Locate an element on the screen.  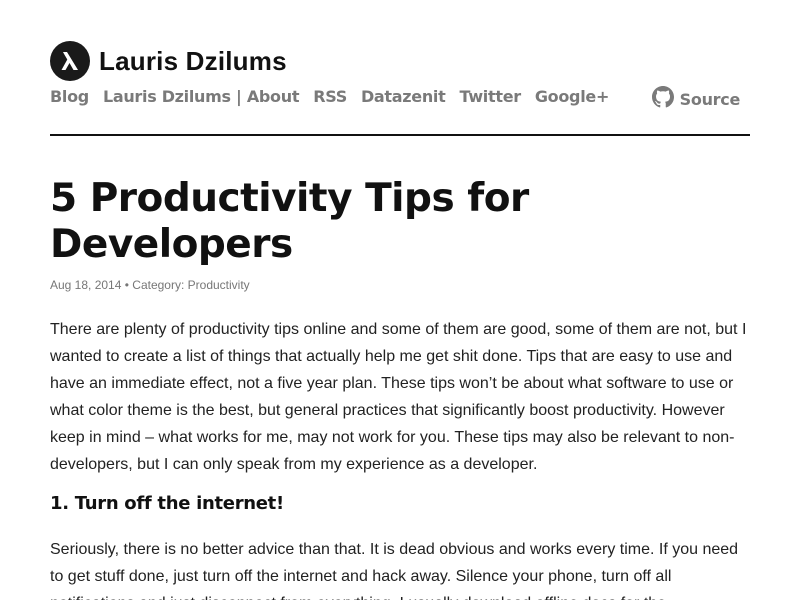
category-link: Productivity is located at coordinates (219, 285).